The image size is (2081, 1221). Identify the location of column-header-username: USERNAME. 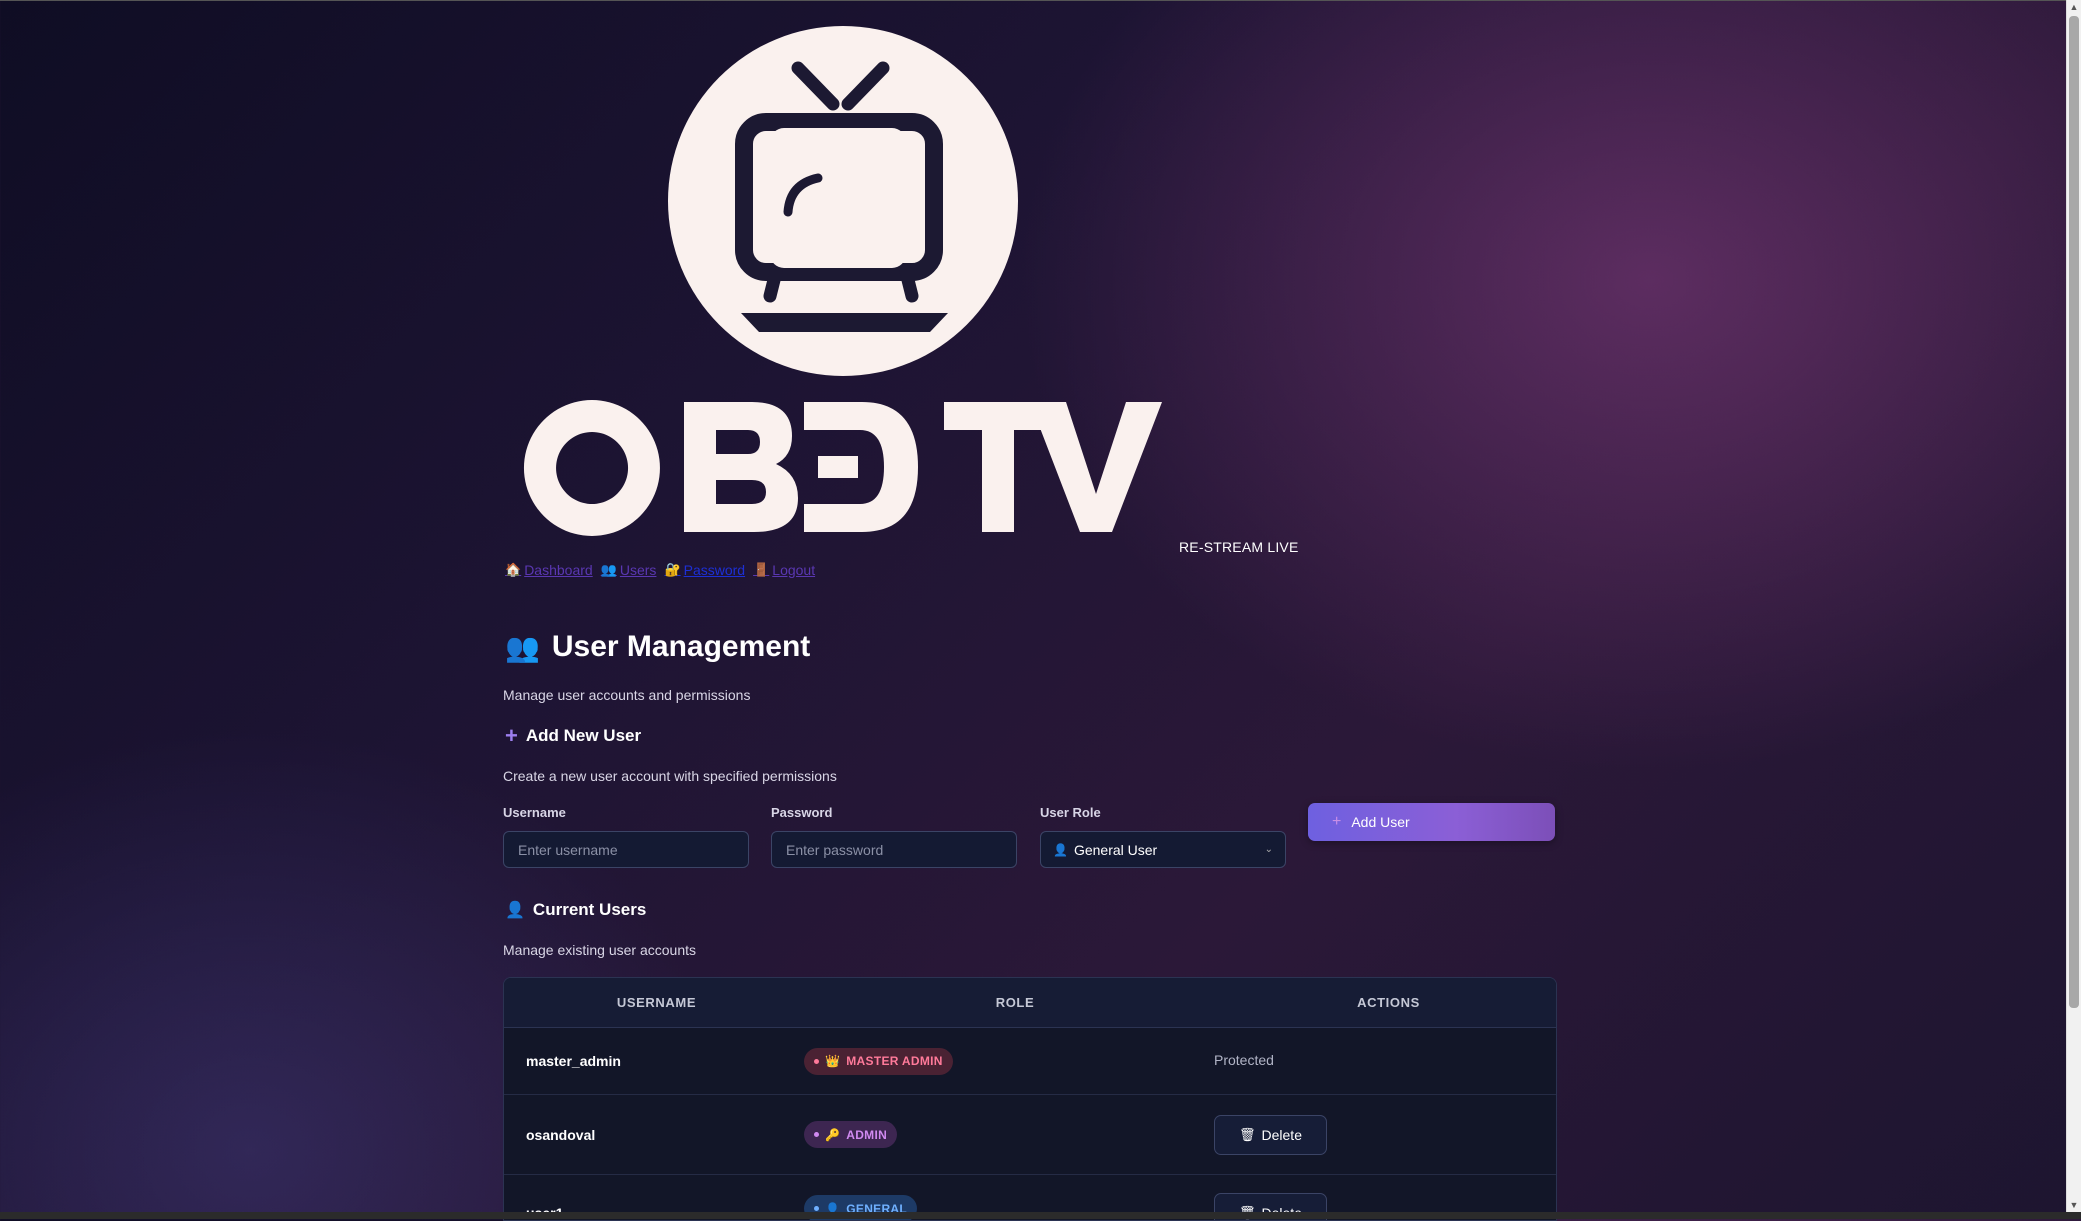
(656, 1002).